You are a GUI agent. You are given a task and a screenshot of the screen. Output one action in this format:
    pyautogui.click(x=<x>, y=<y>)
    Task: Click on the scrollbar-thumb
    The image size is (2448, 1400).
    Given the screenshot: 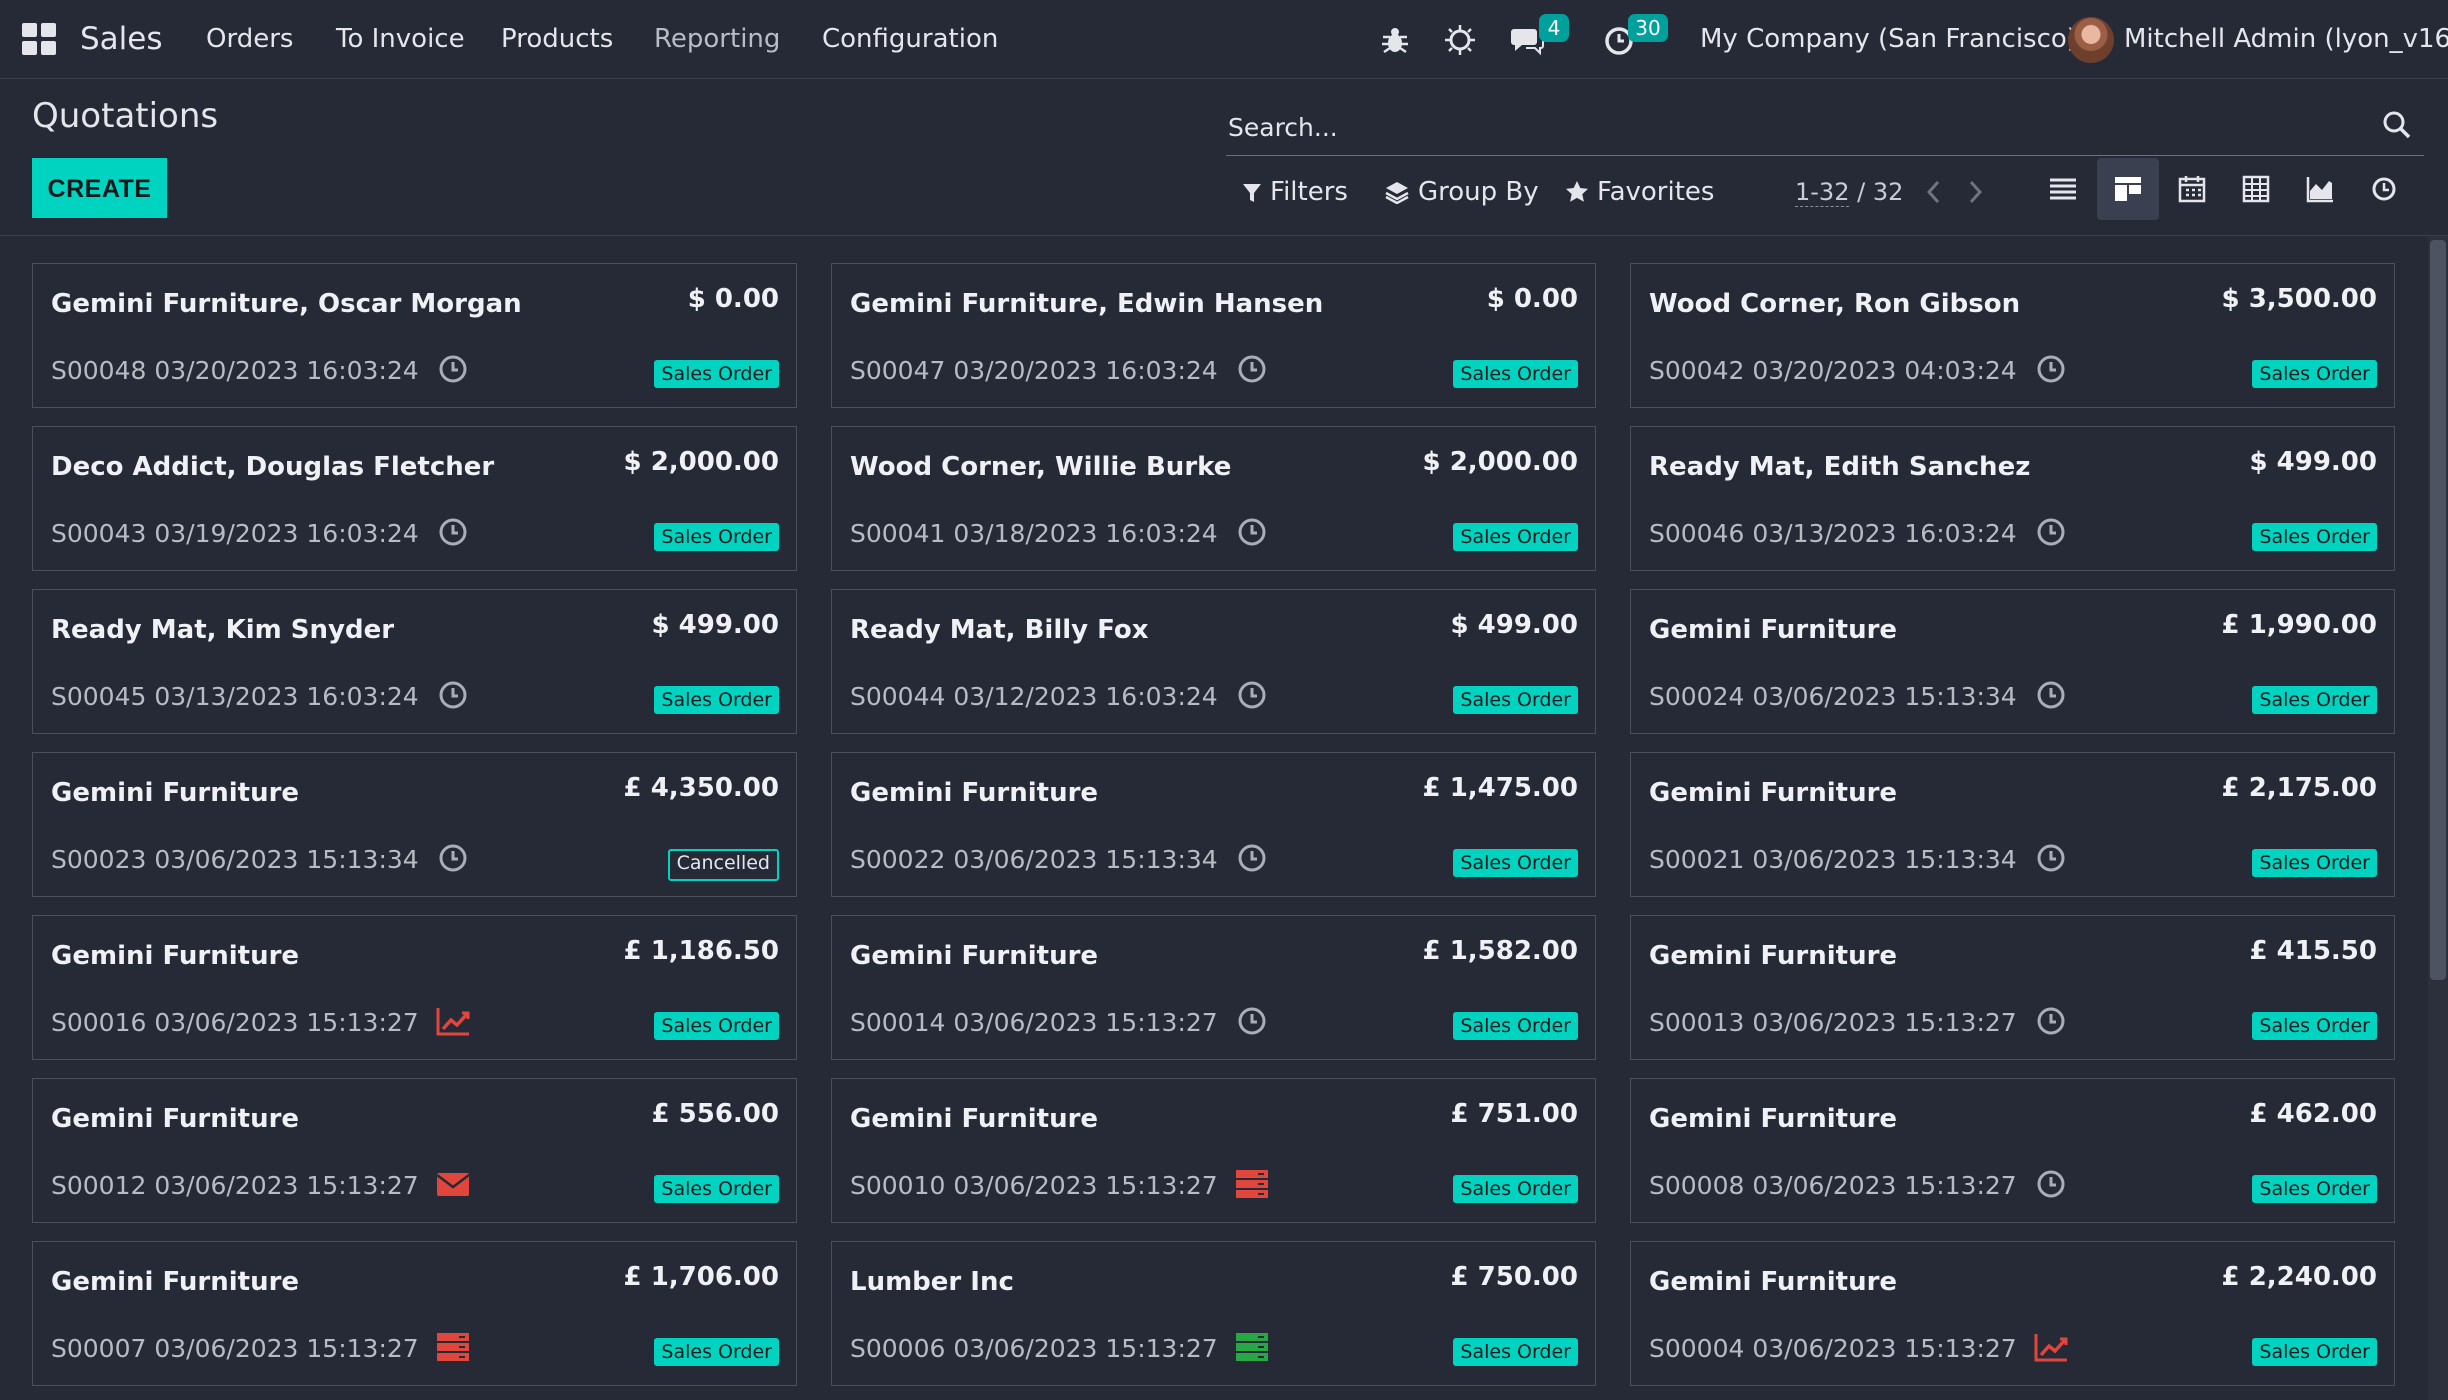 What is the action you would take?
    pyautogui.click(x=2438, y=610)
    